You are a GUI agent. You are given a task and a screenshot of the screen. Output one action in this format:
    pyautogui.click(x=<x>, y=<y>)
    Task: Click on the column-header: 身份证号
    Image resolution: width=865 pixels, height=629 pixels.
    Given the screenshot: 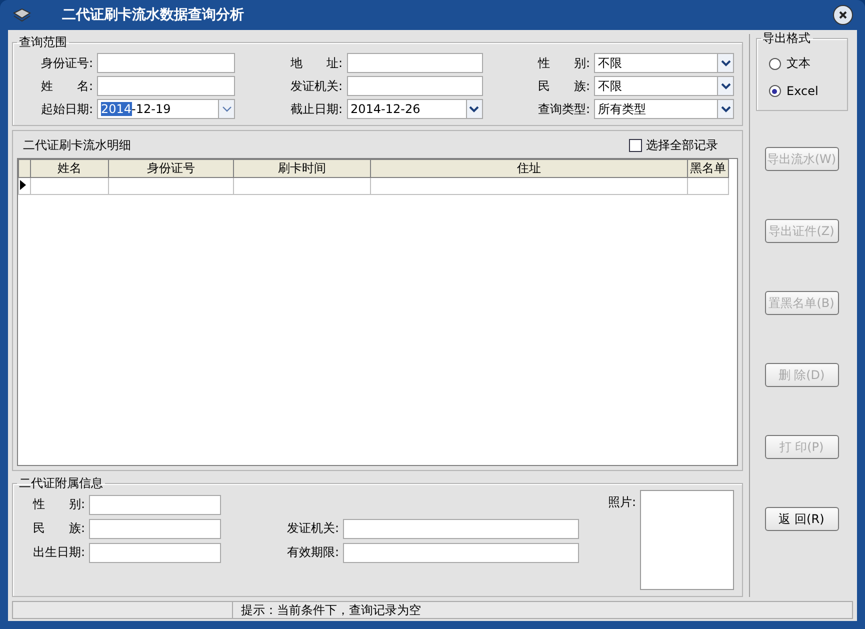 What is the action you would take?
    pyautogui.click(x=171, y=169)
    